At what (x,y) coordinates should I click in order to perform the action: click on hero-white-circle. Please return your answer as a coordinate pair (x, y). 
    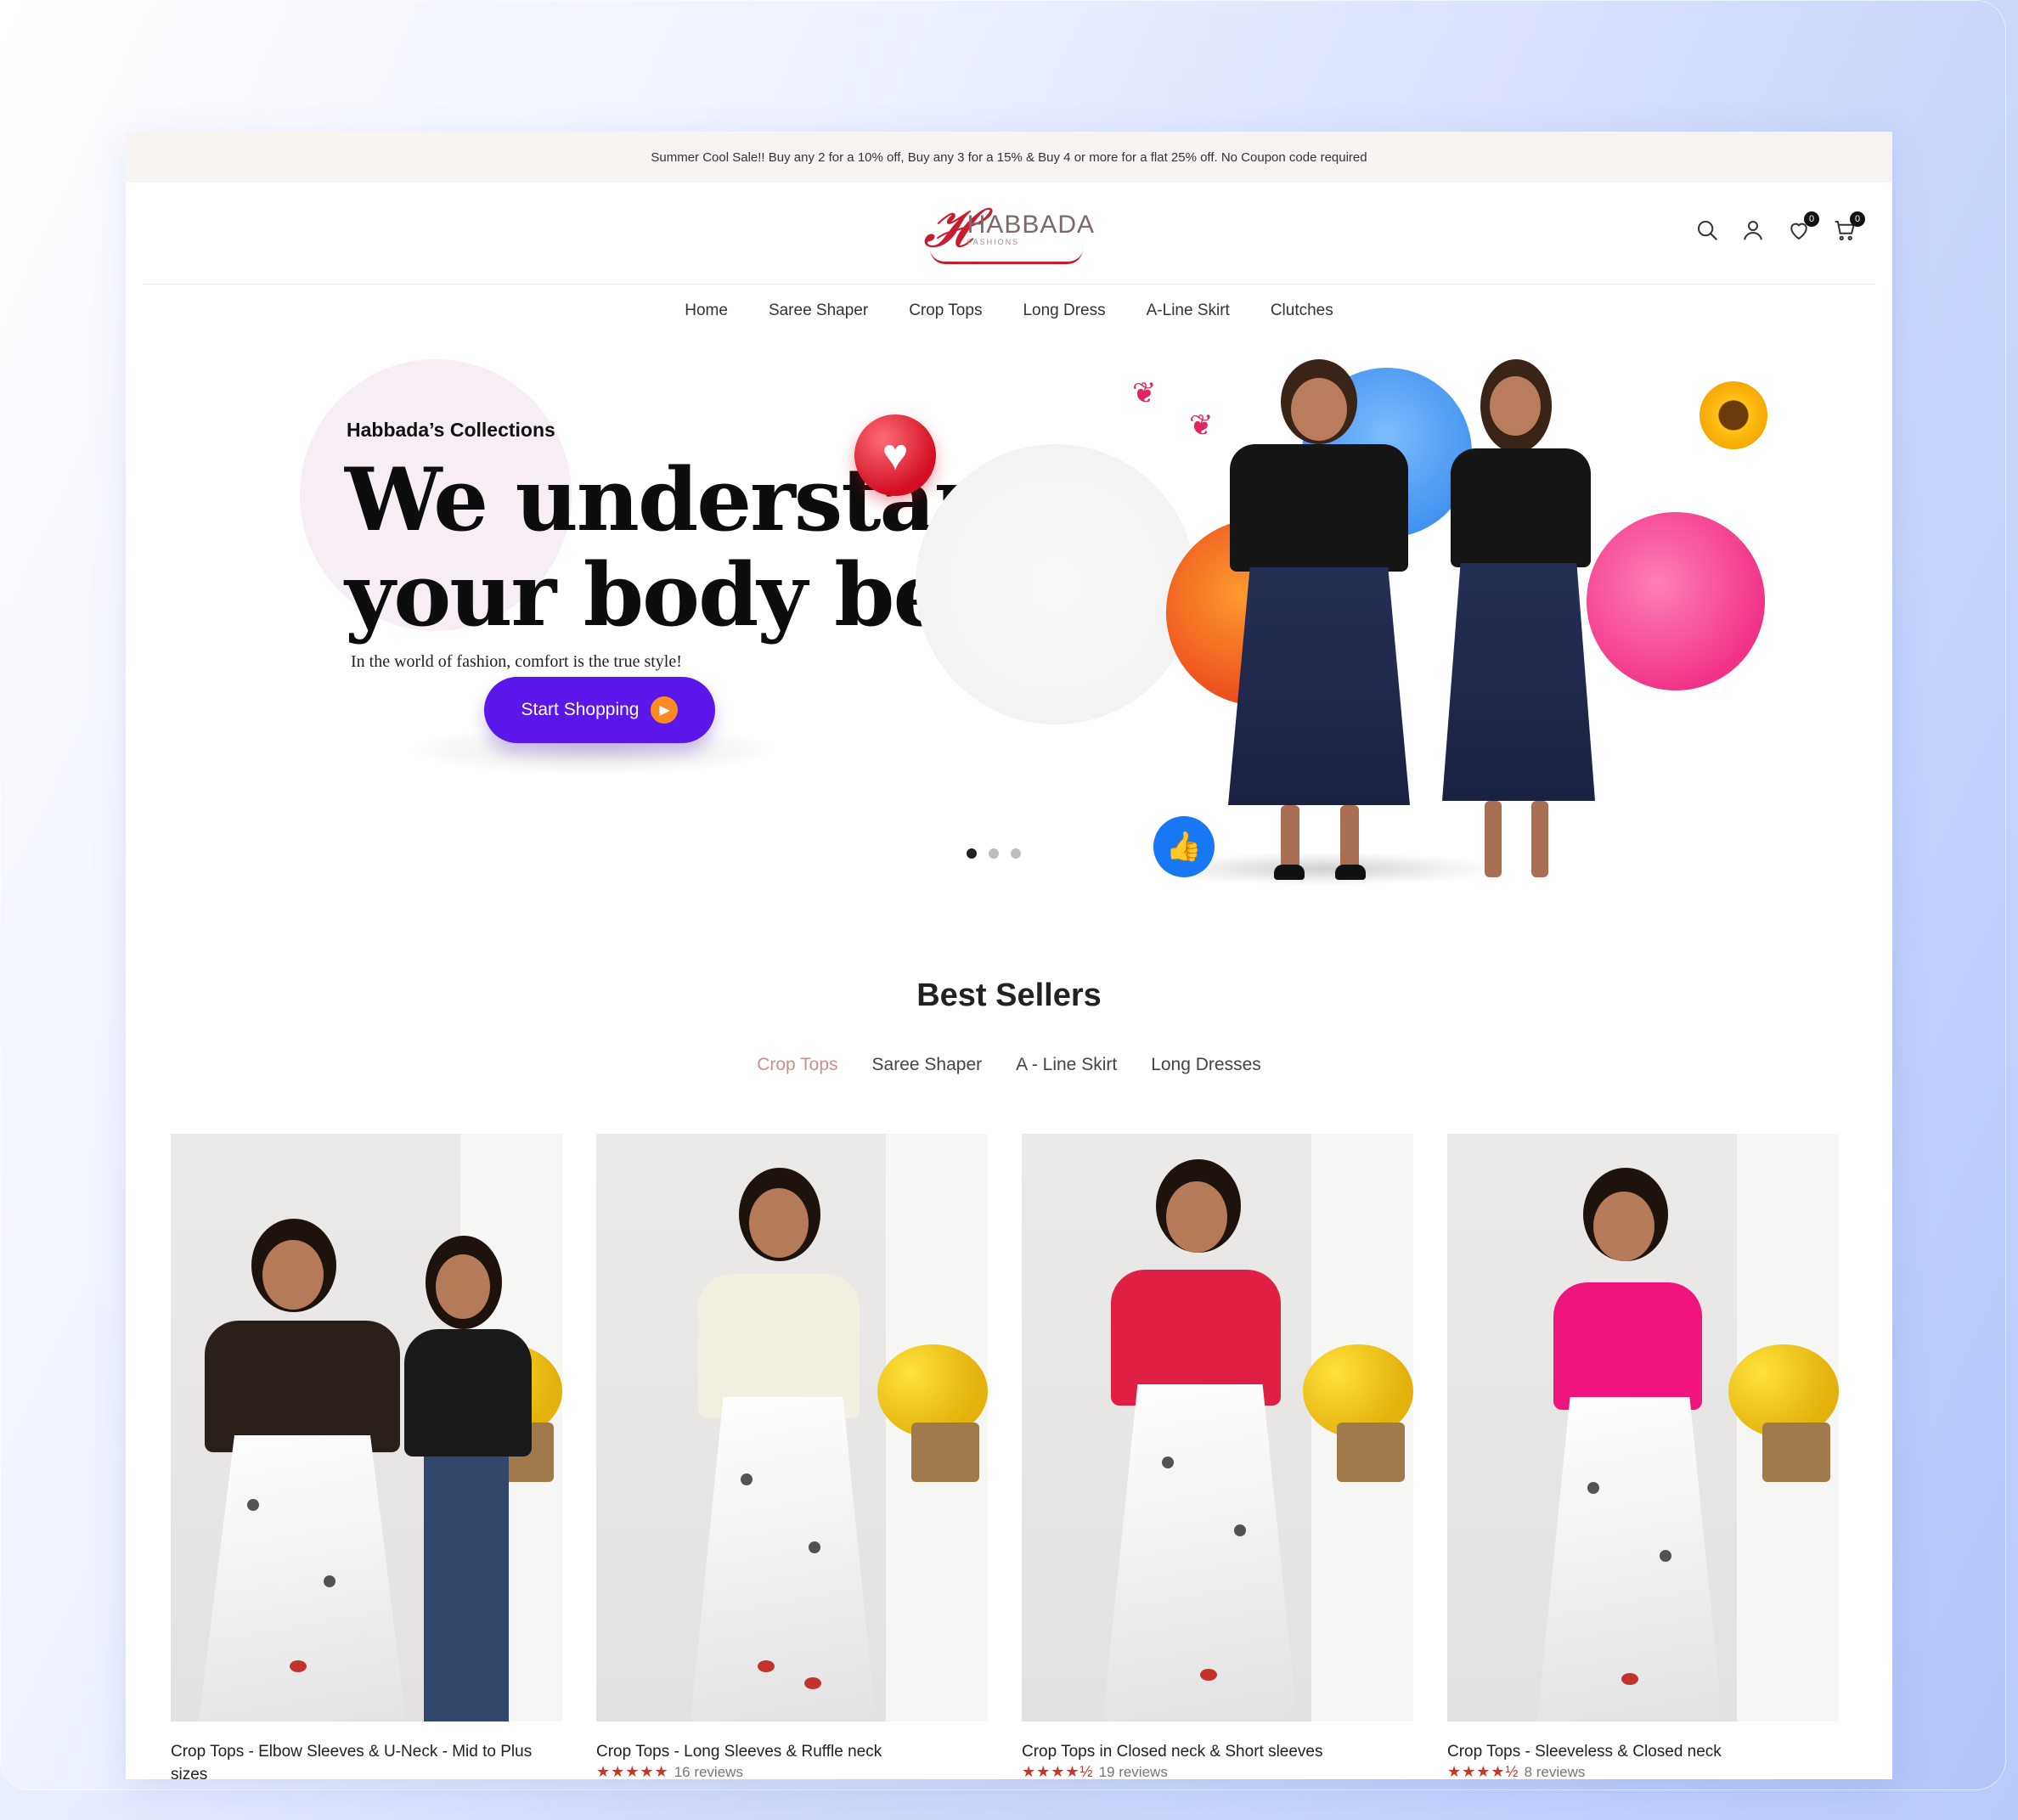
    Looking at the image, I should click on (1056, 584).